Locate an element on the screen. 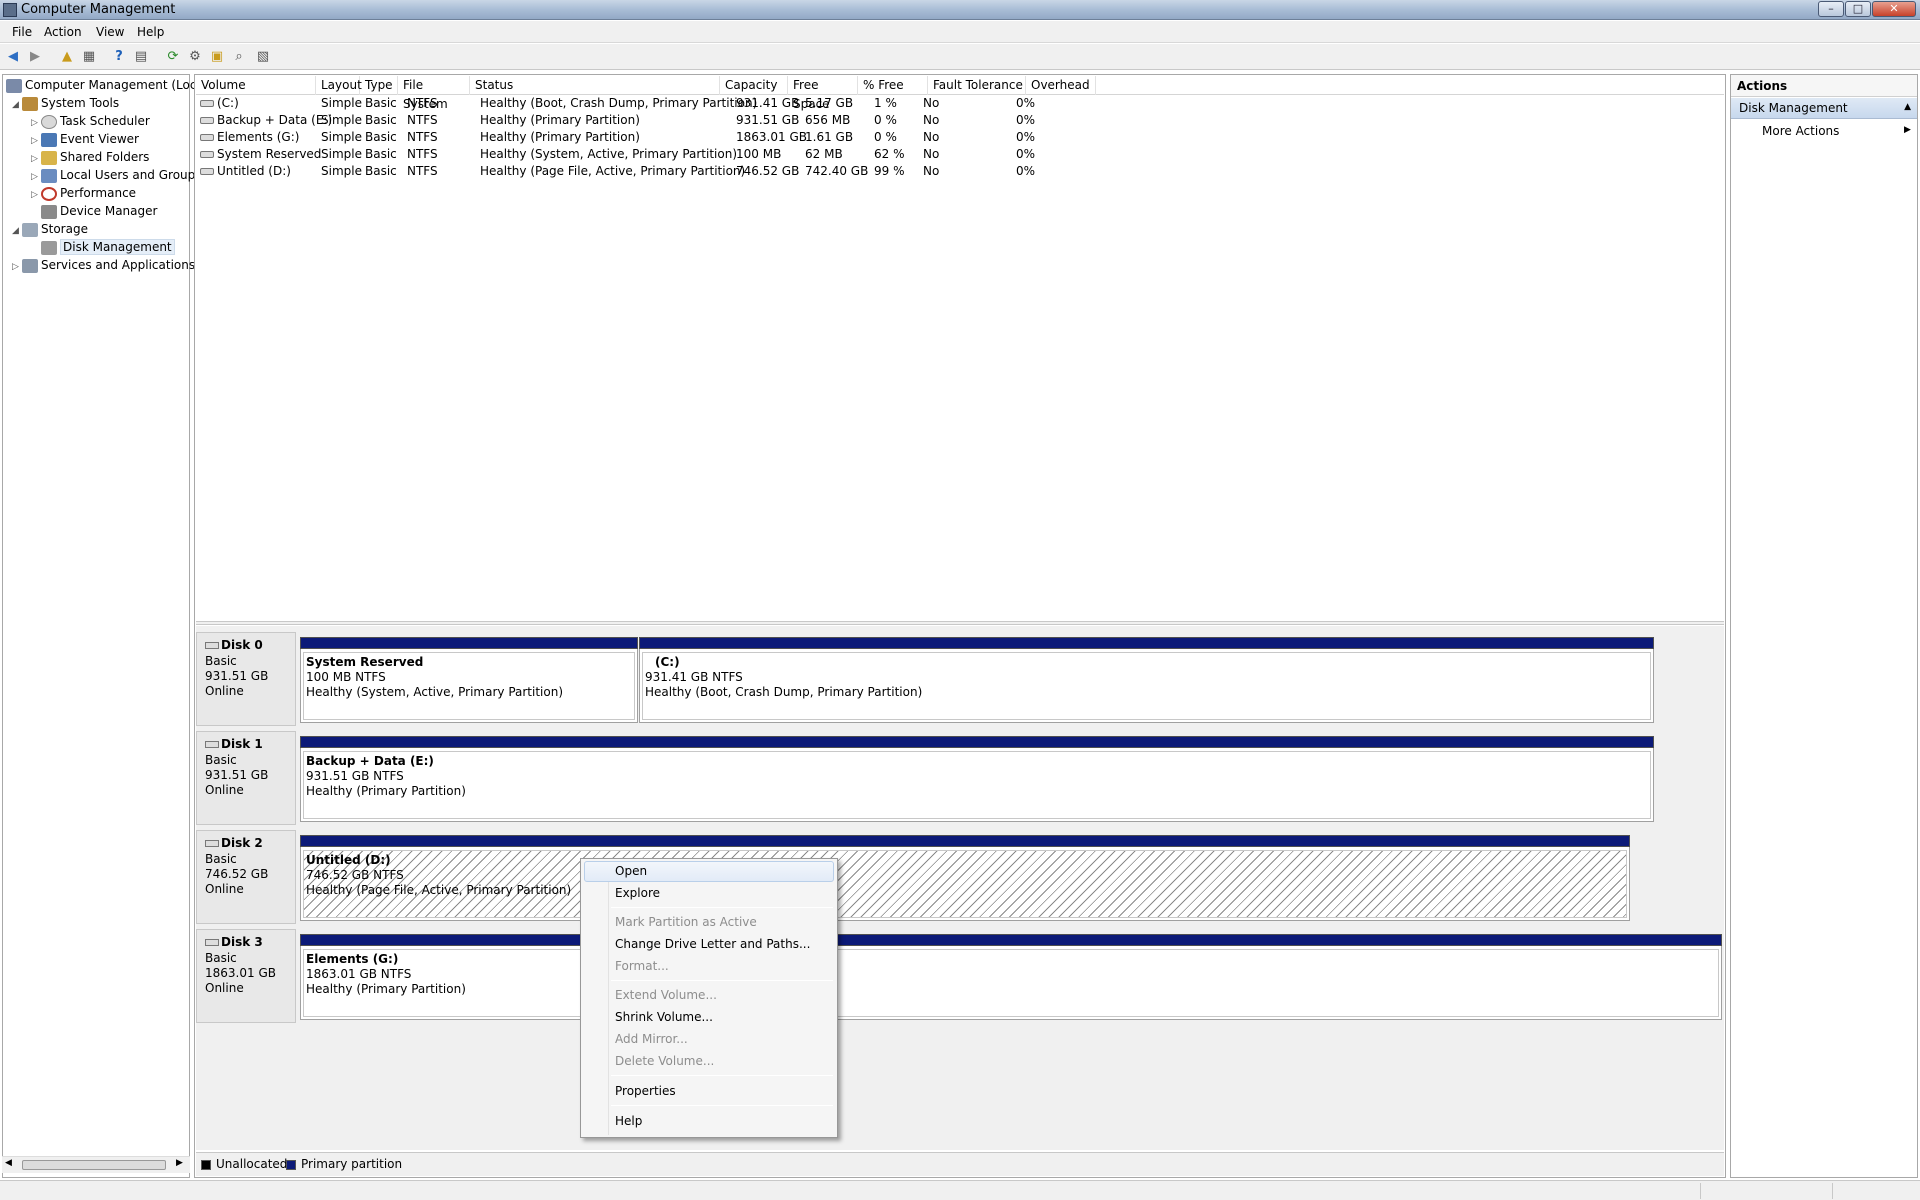 The height and width of the screenshot is (1200, 1920). tree-item-task-scheduler: ▷ Task Scheduler is located at coordinates (90, 121).